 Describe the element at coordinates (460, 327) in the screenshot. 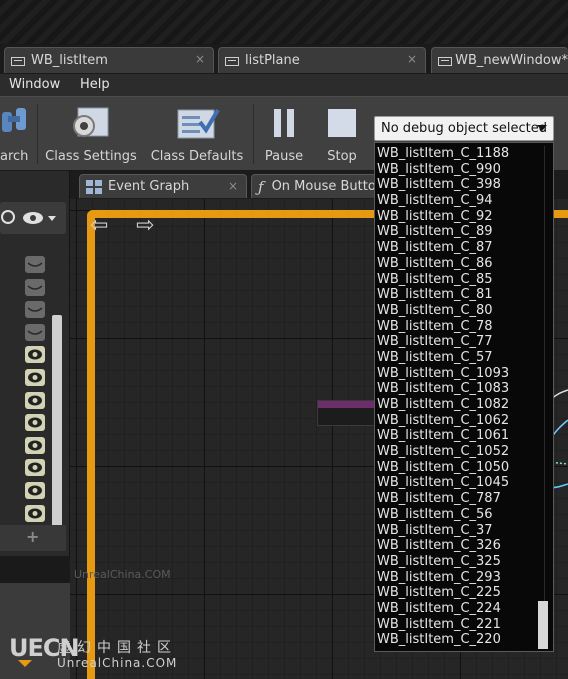

I see `debug-object-option: WB_listItem_C_78` at that location.